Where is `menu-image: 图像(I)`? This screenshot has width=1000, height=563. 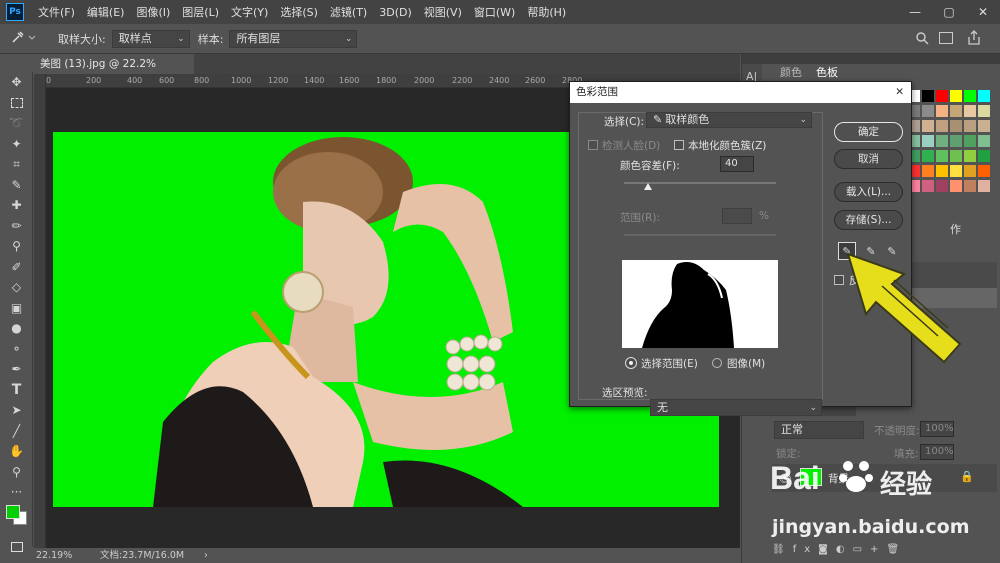 menu-image: 图像(I) is located at coordinates (153, 12).